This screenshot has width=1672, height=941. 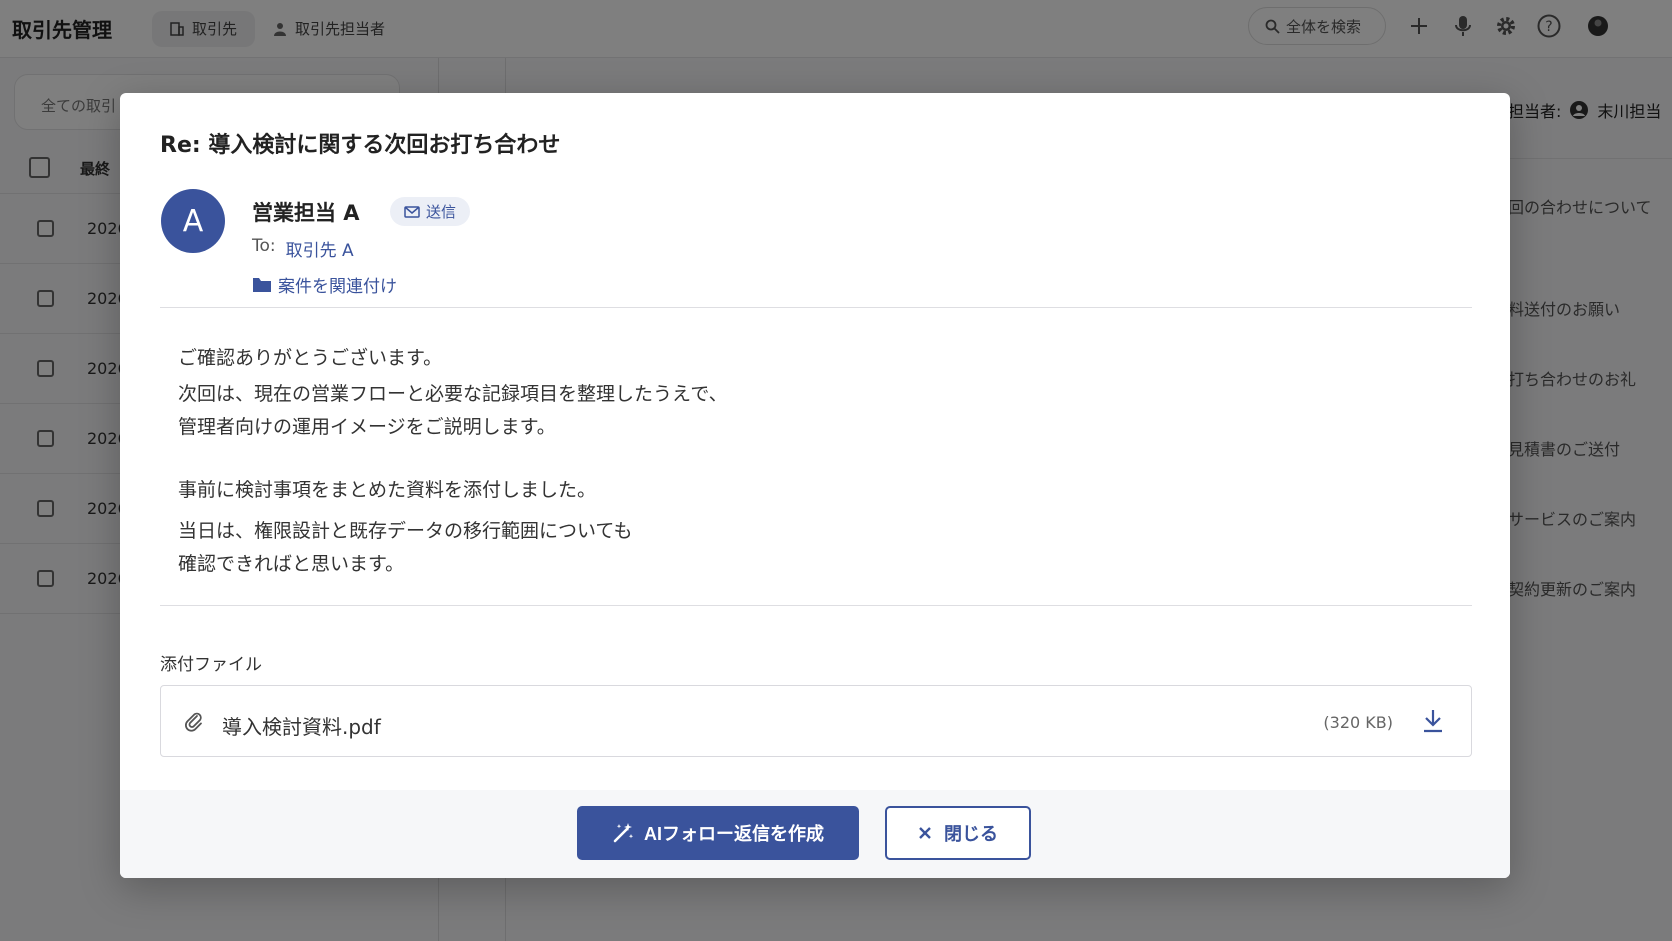 I want to click on email-subject: Re: 導入検討に関する次回お打ち合わせ, so click(x=360, y=145).